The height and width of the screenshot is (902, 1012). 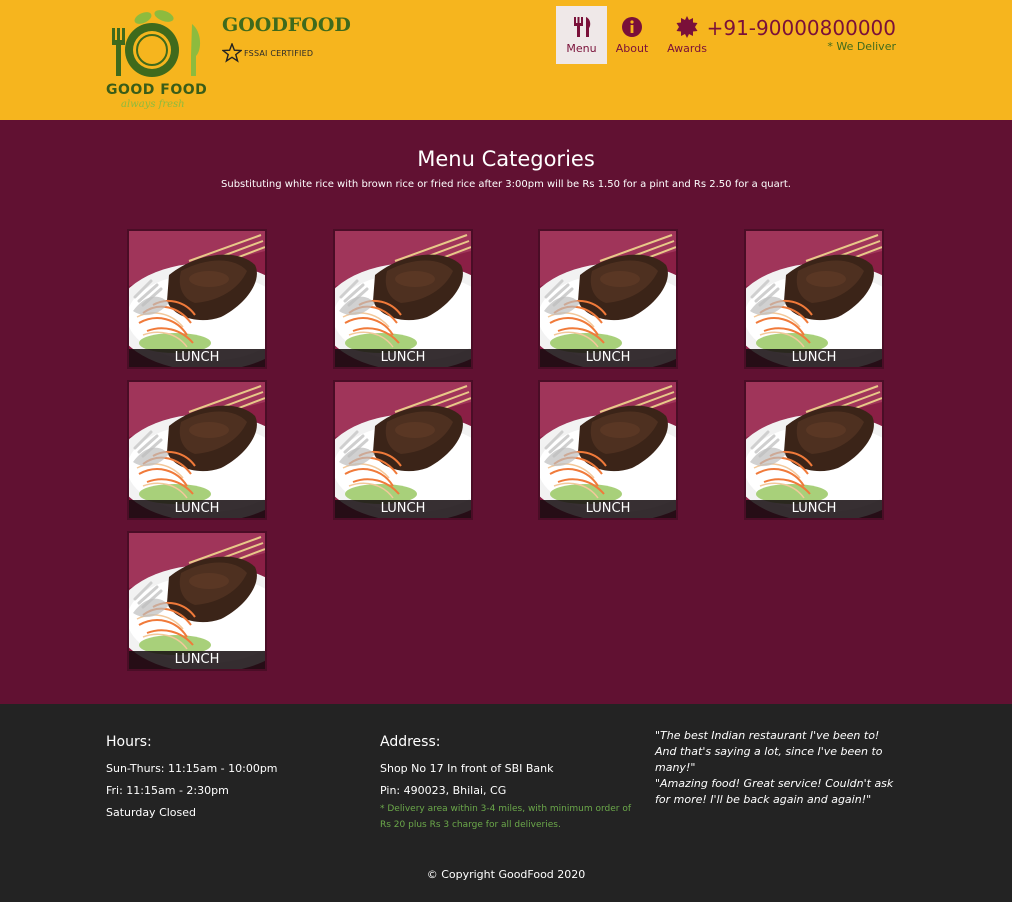 I want to click on copyright: © Copyright GoodFood 2020, so click(x=506, y=874).